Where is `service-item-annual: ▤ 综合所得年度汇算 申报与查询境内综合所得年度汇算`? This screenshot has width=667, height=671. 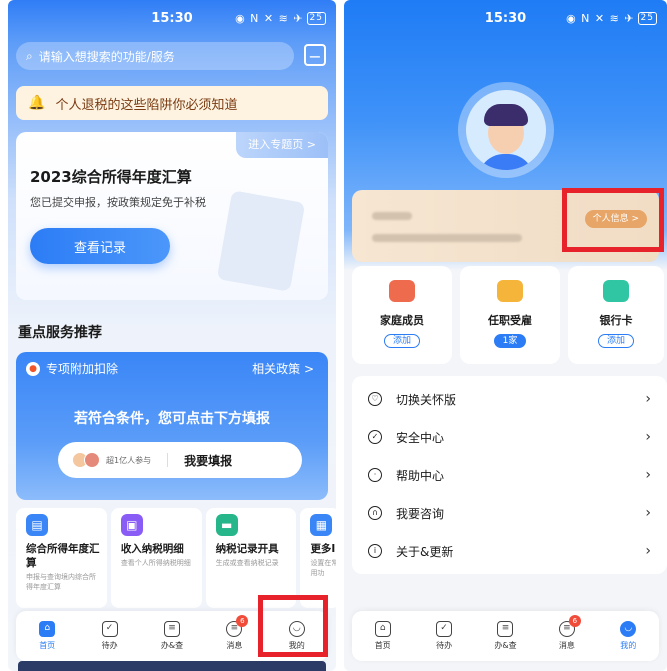 service-item-annual: ▤ 综合所得年度汇算 申报与查询境内综合所得年度汇算 is located at coordinates (61, 558).